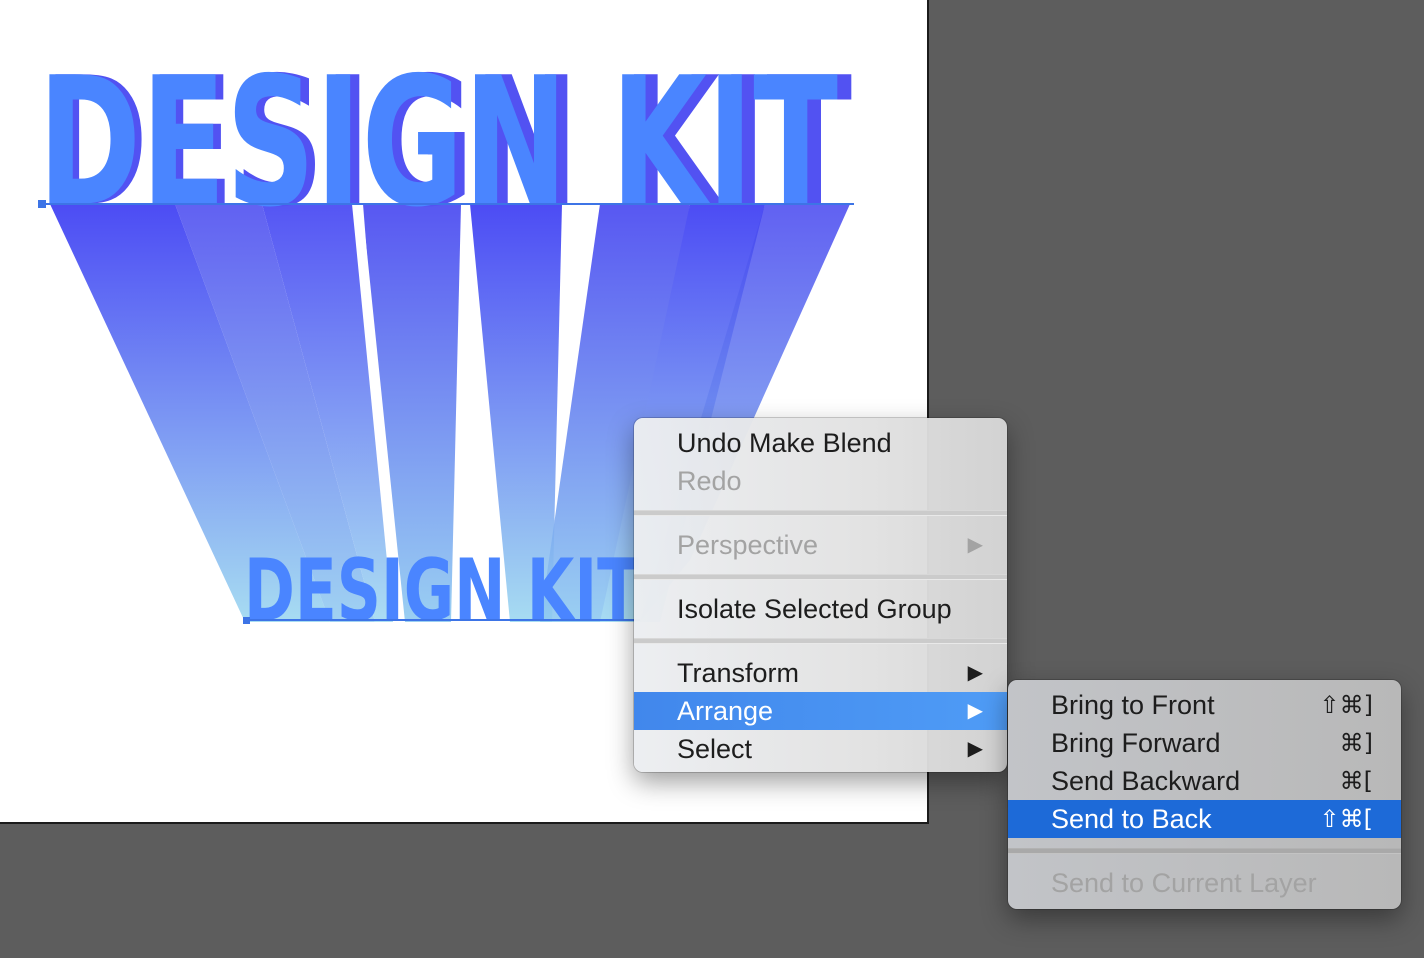 The width and height of the screenshot is (1424, 958). I want to click on menu-item-bring-forward: Bring Forward ⌘], so click(1204, 743).